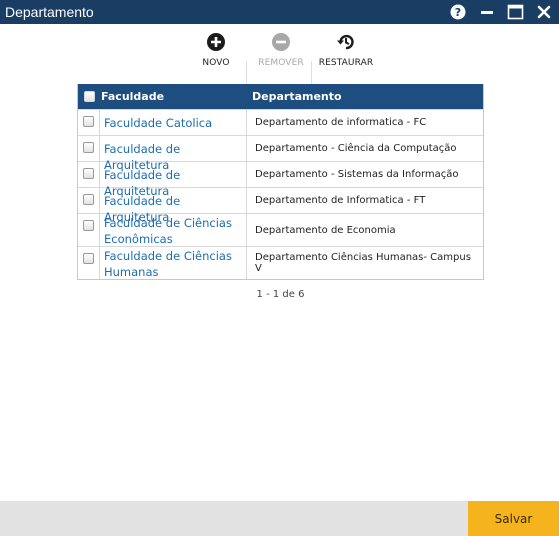  What do you see at coordinates (49, 12) in the screenshot?
I see `window-title: Departamento` at bounding box center [49, 12].